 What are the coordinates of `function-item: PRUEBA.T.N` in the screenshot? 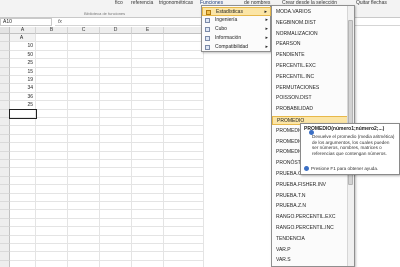 It's located at (310, 196).